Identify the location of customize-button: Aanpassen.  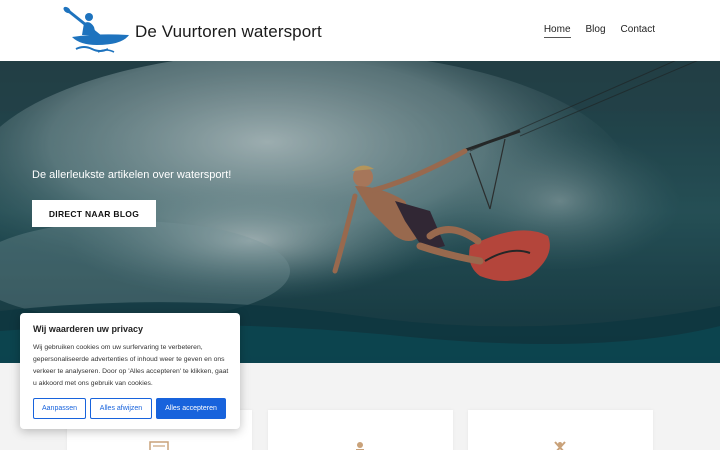
(59, 408).